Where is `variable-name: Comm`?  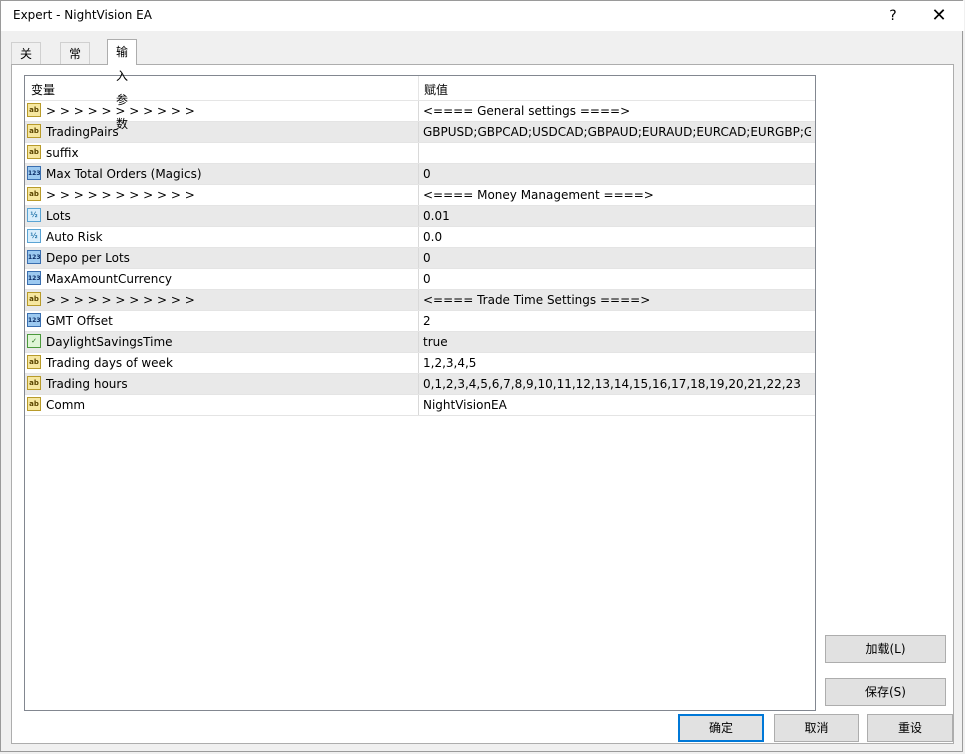 variable-name: Comm is located at coordinates (66, 405).